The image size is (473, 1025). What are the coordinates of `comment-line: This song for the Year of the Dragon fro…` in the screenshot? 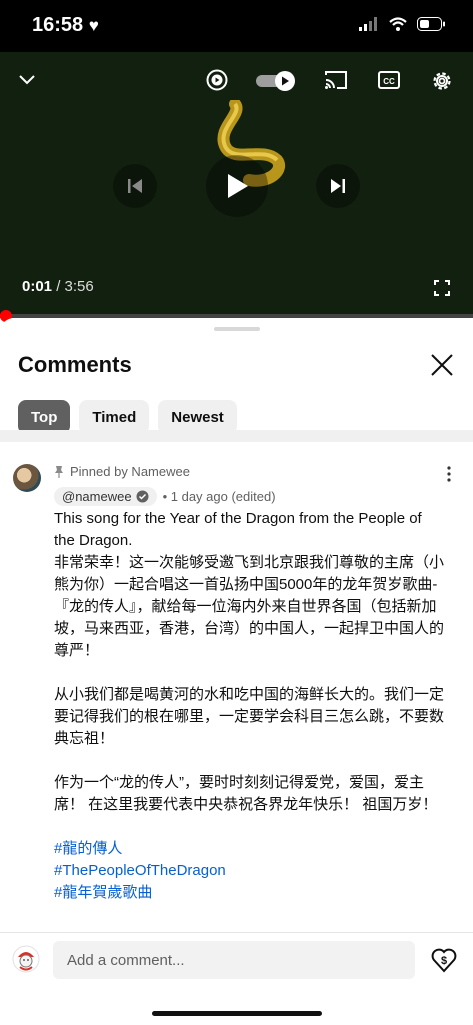 It's located at (238, 529).